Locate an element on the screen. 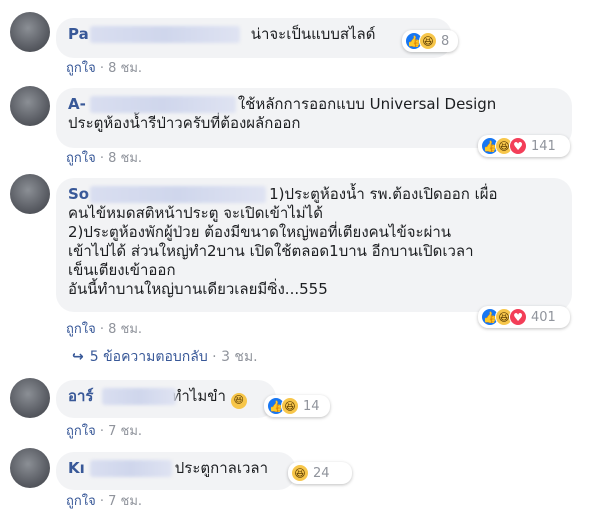 The image size is (609, 511). reaction-count: 14 is located at coordinates (311, 406).